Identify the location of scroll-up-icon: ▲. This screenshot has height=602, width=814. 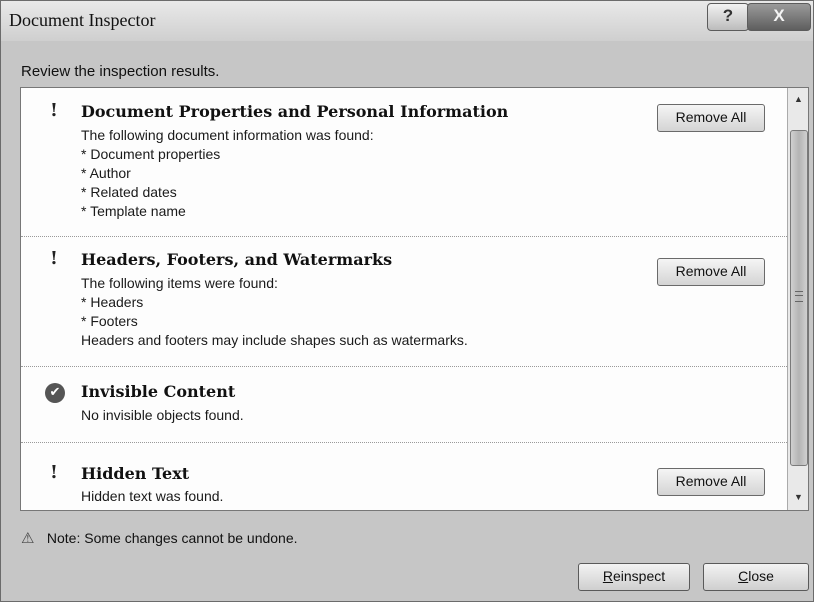
(798, 99).